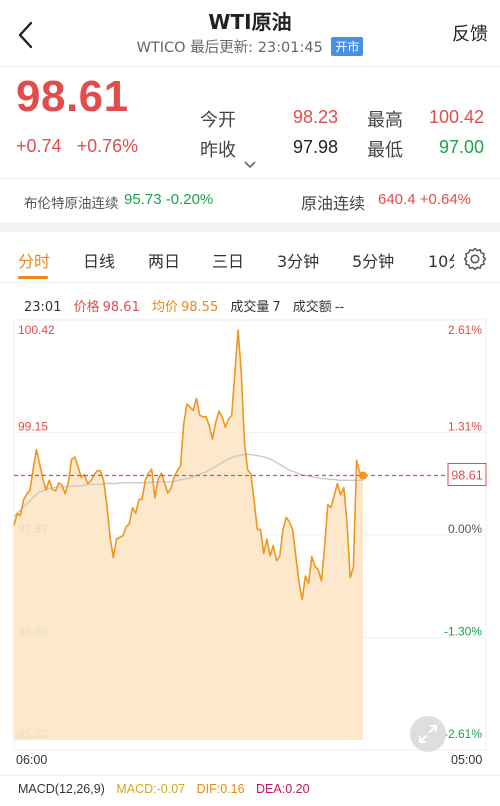 The width and height of the screenshot is (500, 806). What do you see at coordinates (347, 46) in the screenshot?
I see `market-status-badge: 开市` at bounding box center [347, 46].